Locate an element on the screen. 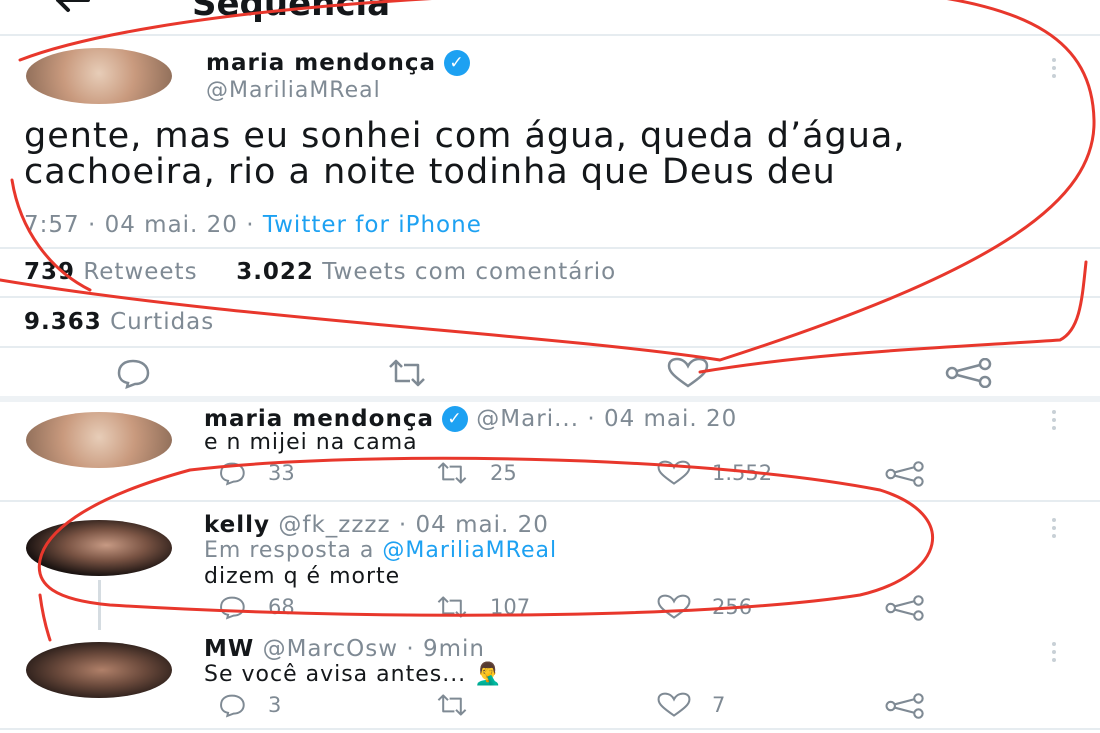 Image resolution: width=1100 pixels, height=733 pixels. reply-header: kelly @fk_zzzz · 04 mai. 20 is located at coordinates (376, 525).